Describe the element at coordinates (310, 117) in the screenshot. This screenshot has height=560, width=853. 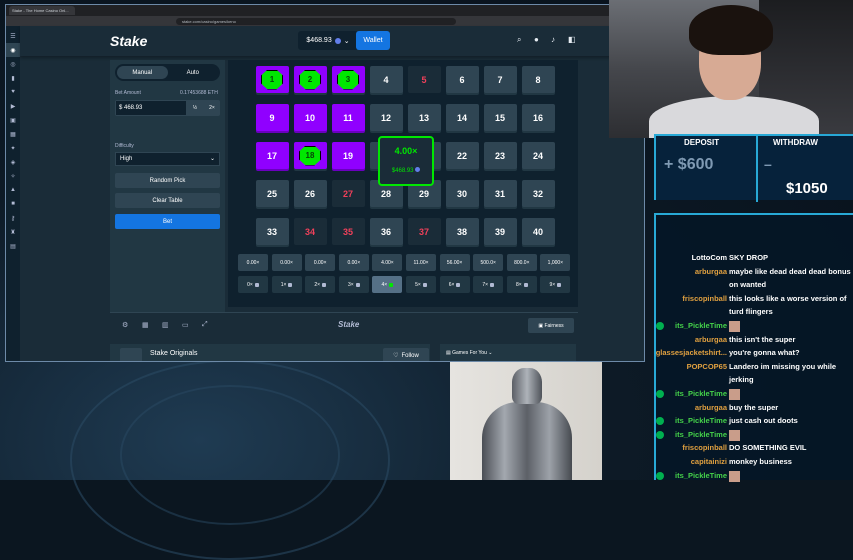
I see `keno-tile: 10` at that location.